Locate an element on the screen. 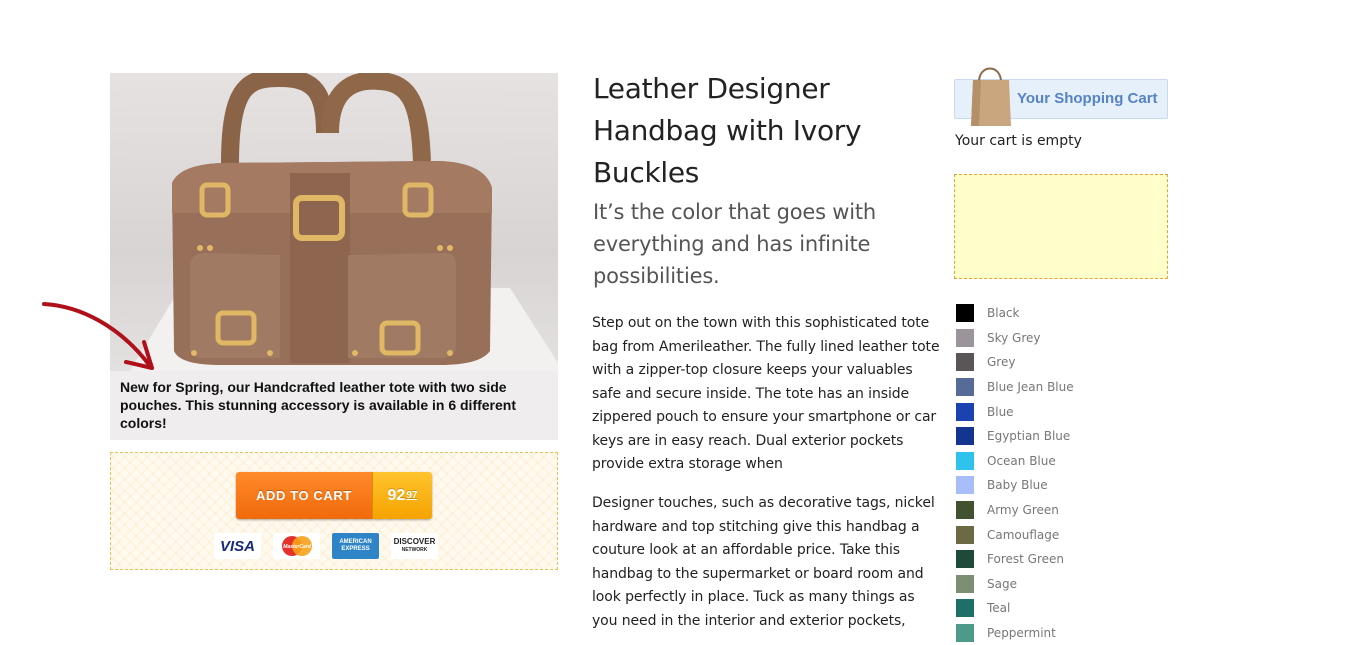 This screenshot has width=1363, height=645. color-label: Ocean Blue is located at coordinates (1021, 460).